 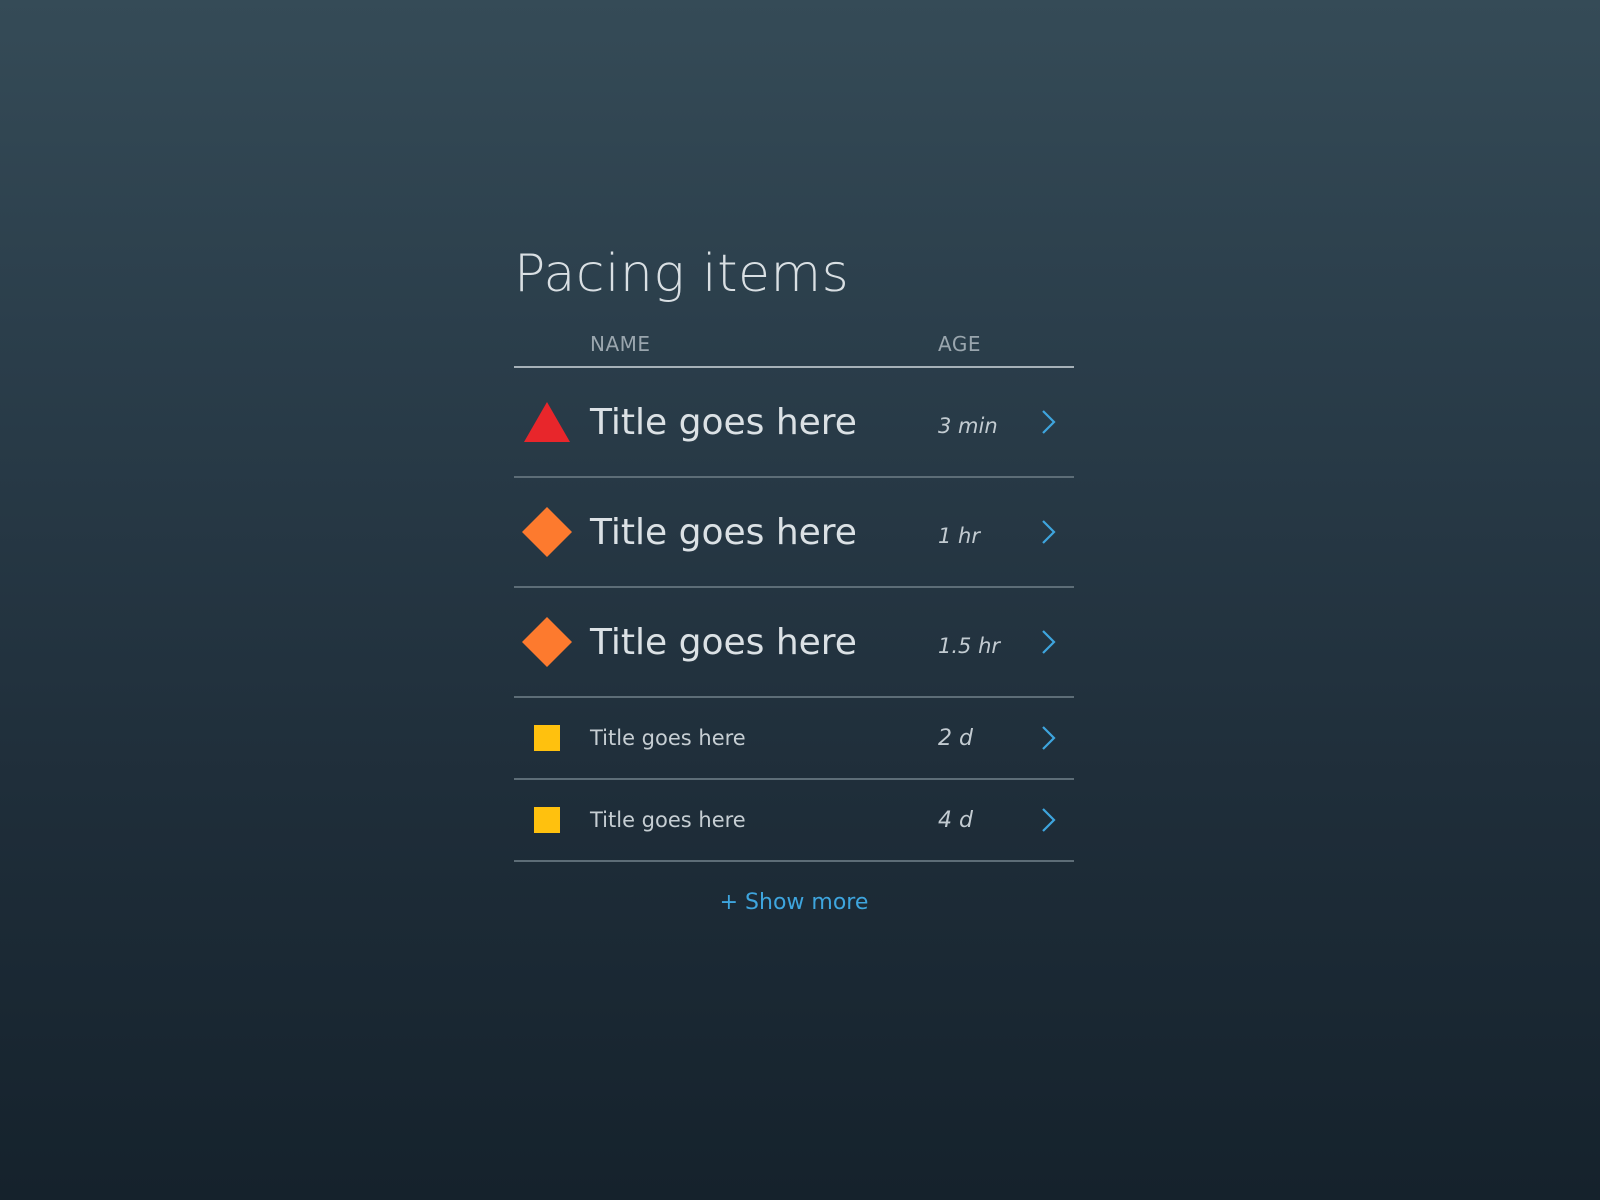 What do you see at coordinates (955, 820) in the screenshot?
I see `row-age: 4 d` at bounding box center [955, 820].